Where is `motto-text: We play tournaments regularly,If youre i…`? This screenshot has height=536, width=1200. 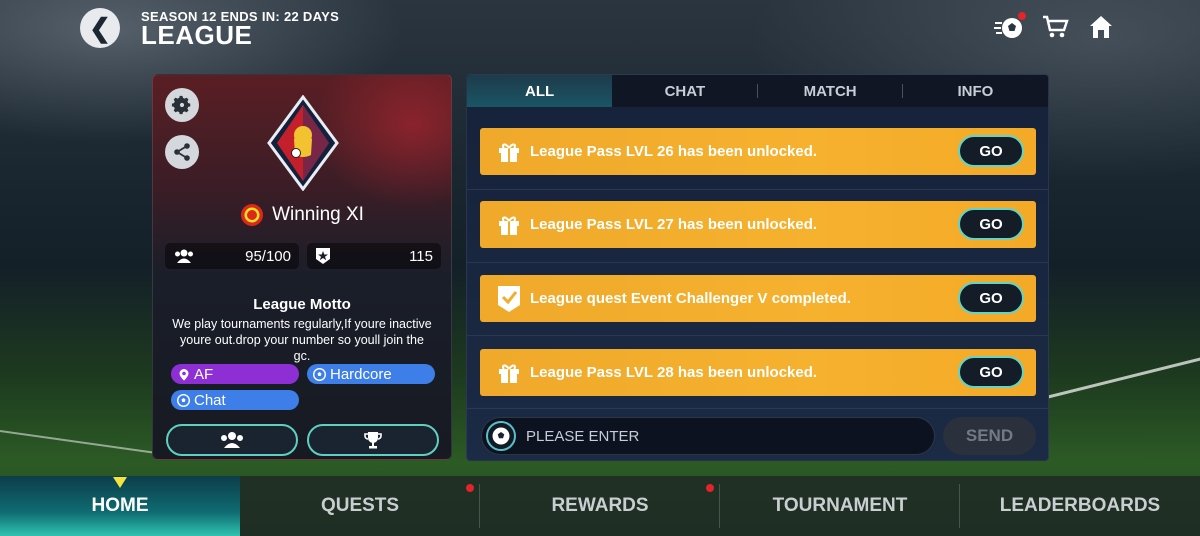
motto-text: We play tournaments regularly,If youre i… is located at coordinates (302, 340).